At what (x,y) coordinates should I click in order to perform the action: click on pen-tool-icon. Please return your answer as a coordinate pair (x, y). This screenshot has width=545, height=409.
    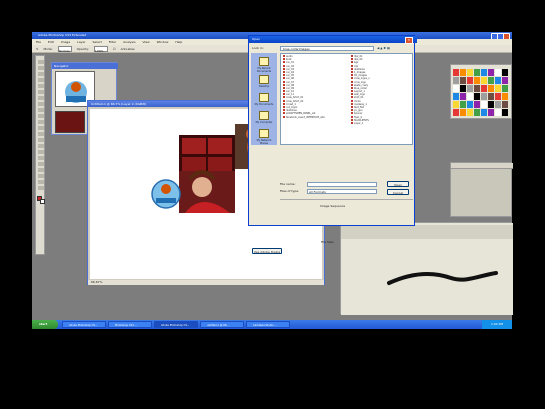
    Looking at the image, I should click on (41, 146).